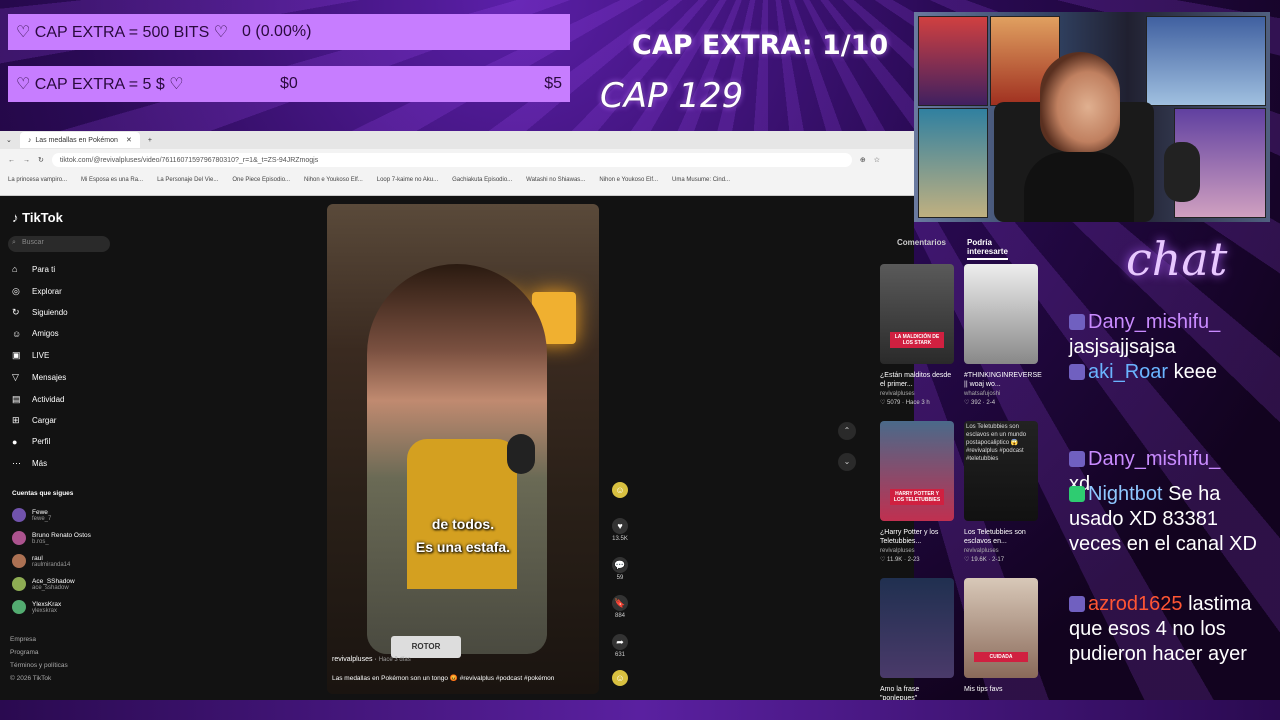 The width and height of the screenshot is (1280, 720). What do you see at coordinates (462, 514) in the screenshot?
I see `host-shirt` at bounding box center [462, 514].